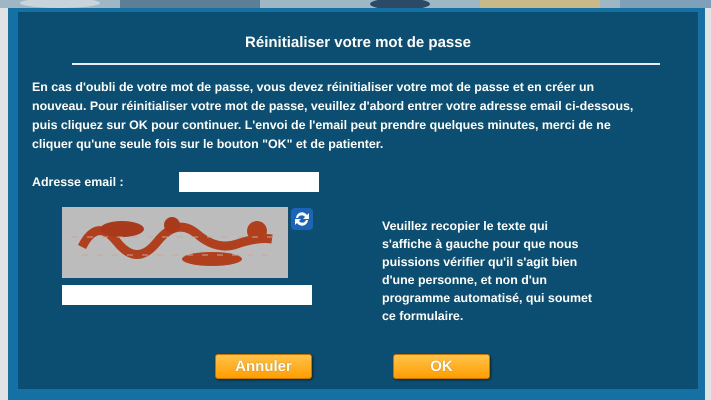 Image resolution: width=711 pixels, height=400 pixels. I want to click on dialog-title: Réinitialiser votre mot de passe, so click(358, 43).